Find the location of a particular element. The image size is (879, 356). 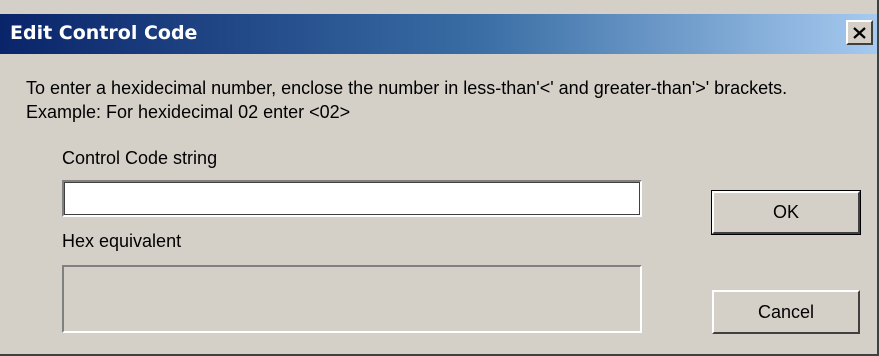

close-icon is located at coordinates (859, 32).